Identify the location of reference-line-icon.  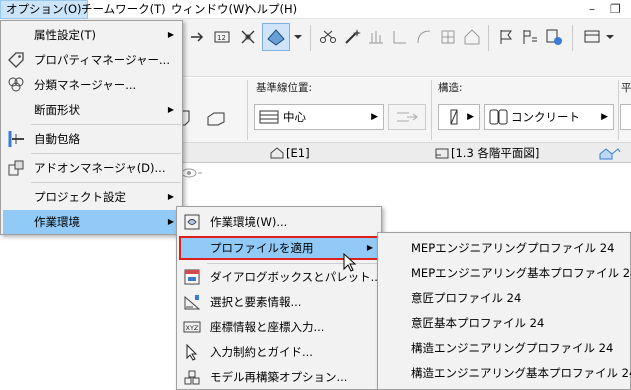
(407, 117).